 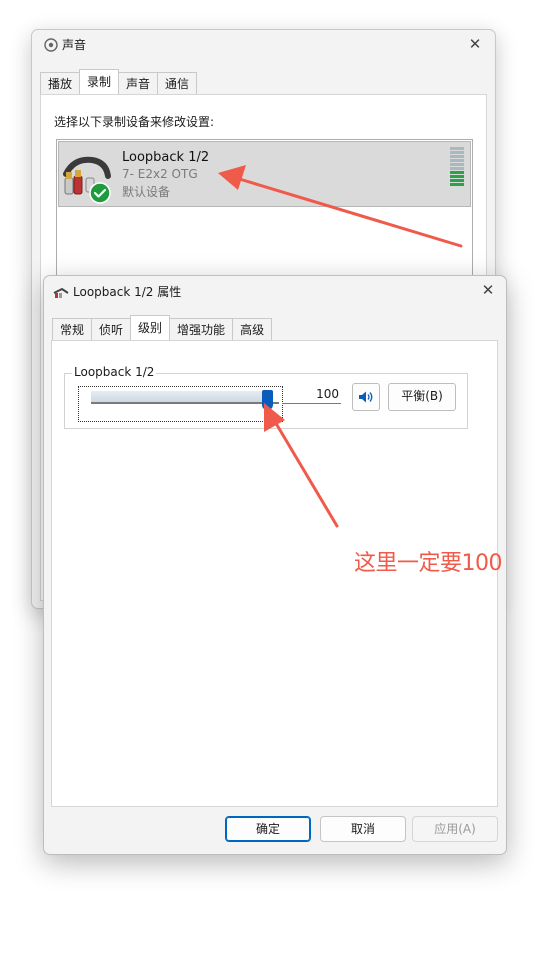 I want to click on device-item-loopback: Loopback 1/2 7- E2x2 OTG 默认设备, so click(x=264, y=174).